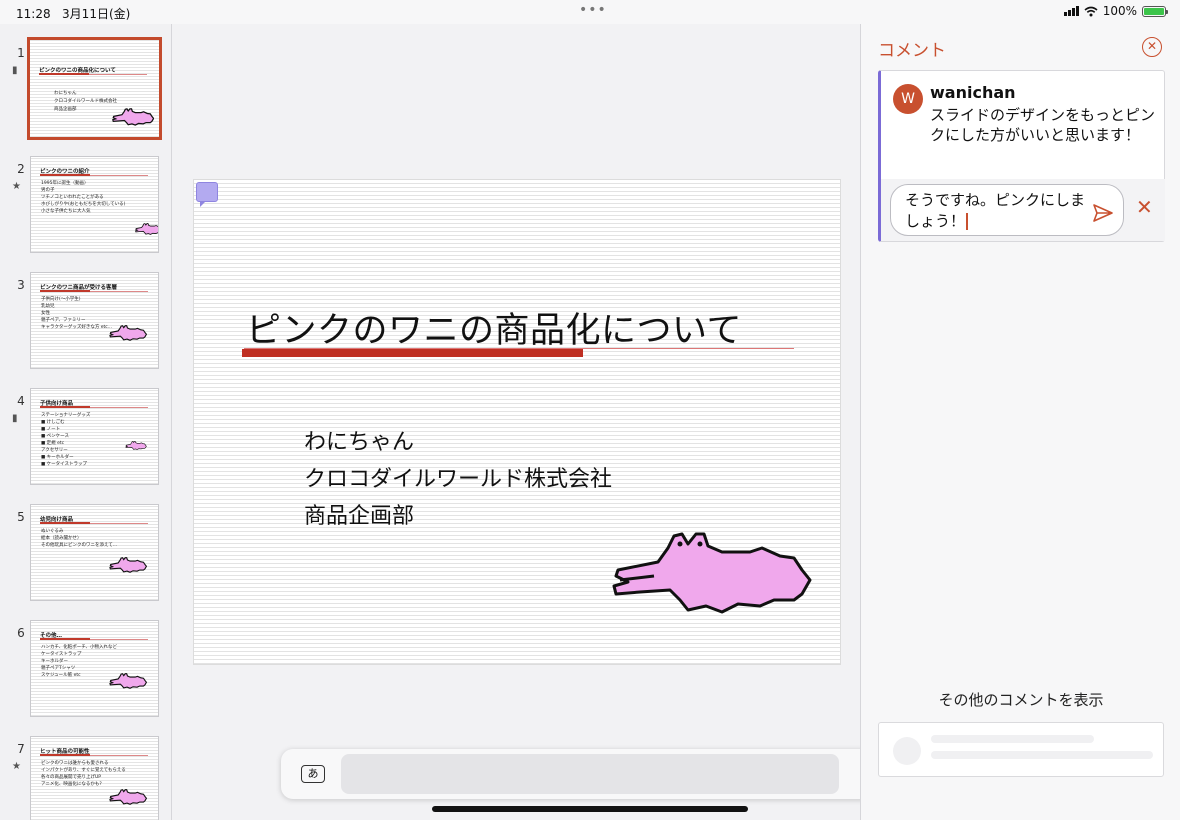  What do you see at coordinates (54, 450) in the screenshot?
I see `thumbnail-bullet: アクセサリー` at bounding box center [54, 450].